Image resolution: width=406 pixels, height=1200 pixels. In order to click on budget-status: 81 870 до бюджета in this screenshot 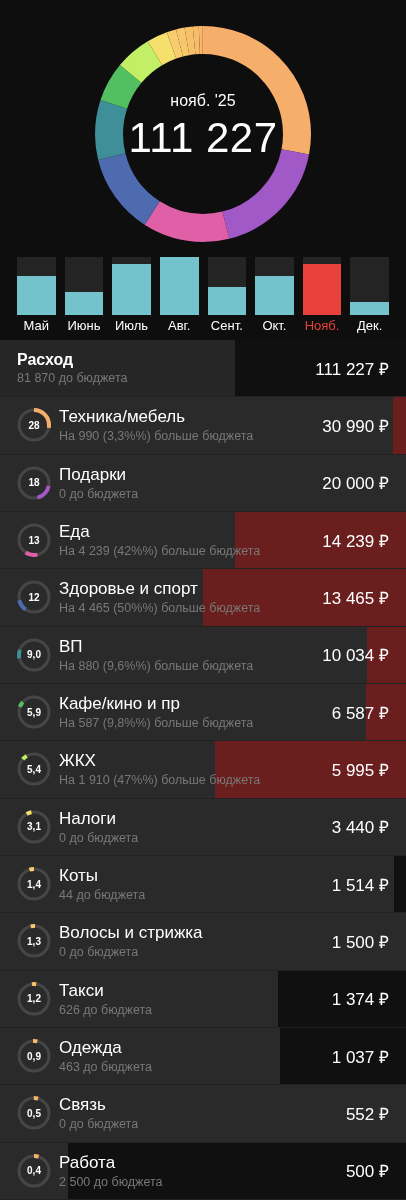, I will do `click(73, 378)`.